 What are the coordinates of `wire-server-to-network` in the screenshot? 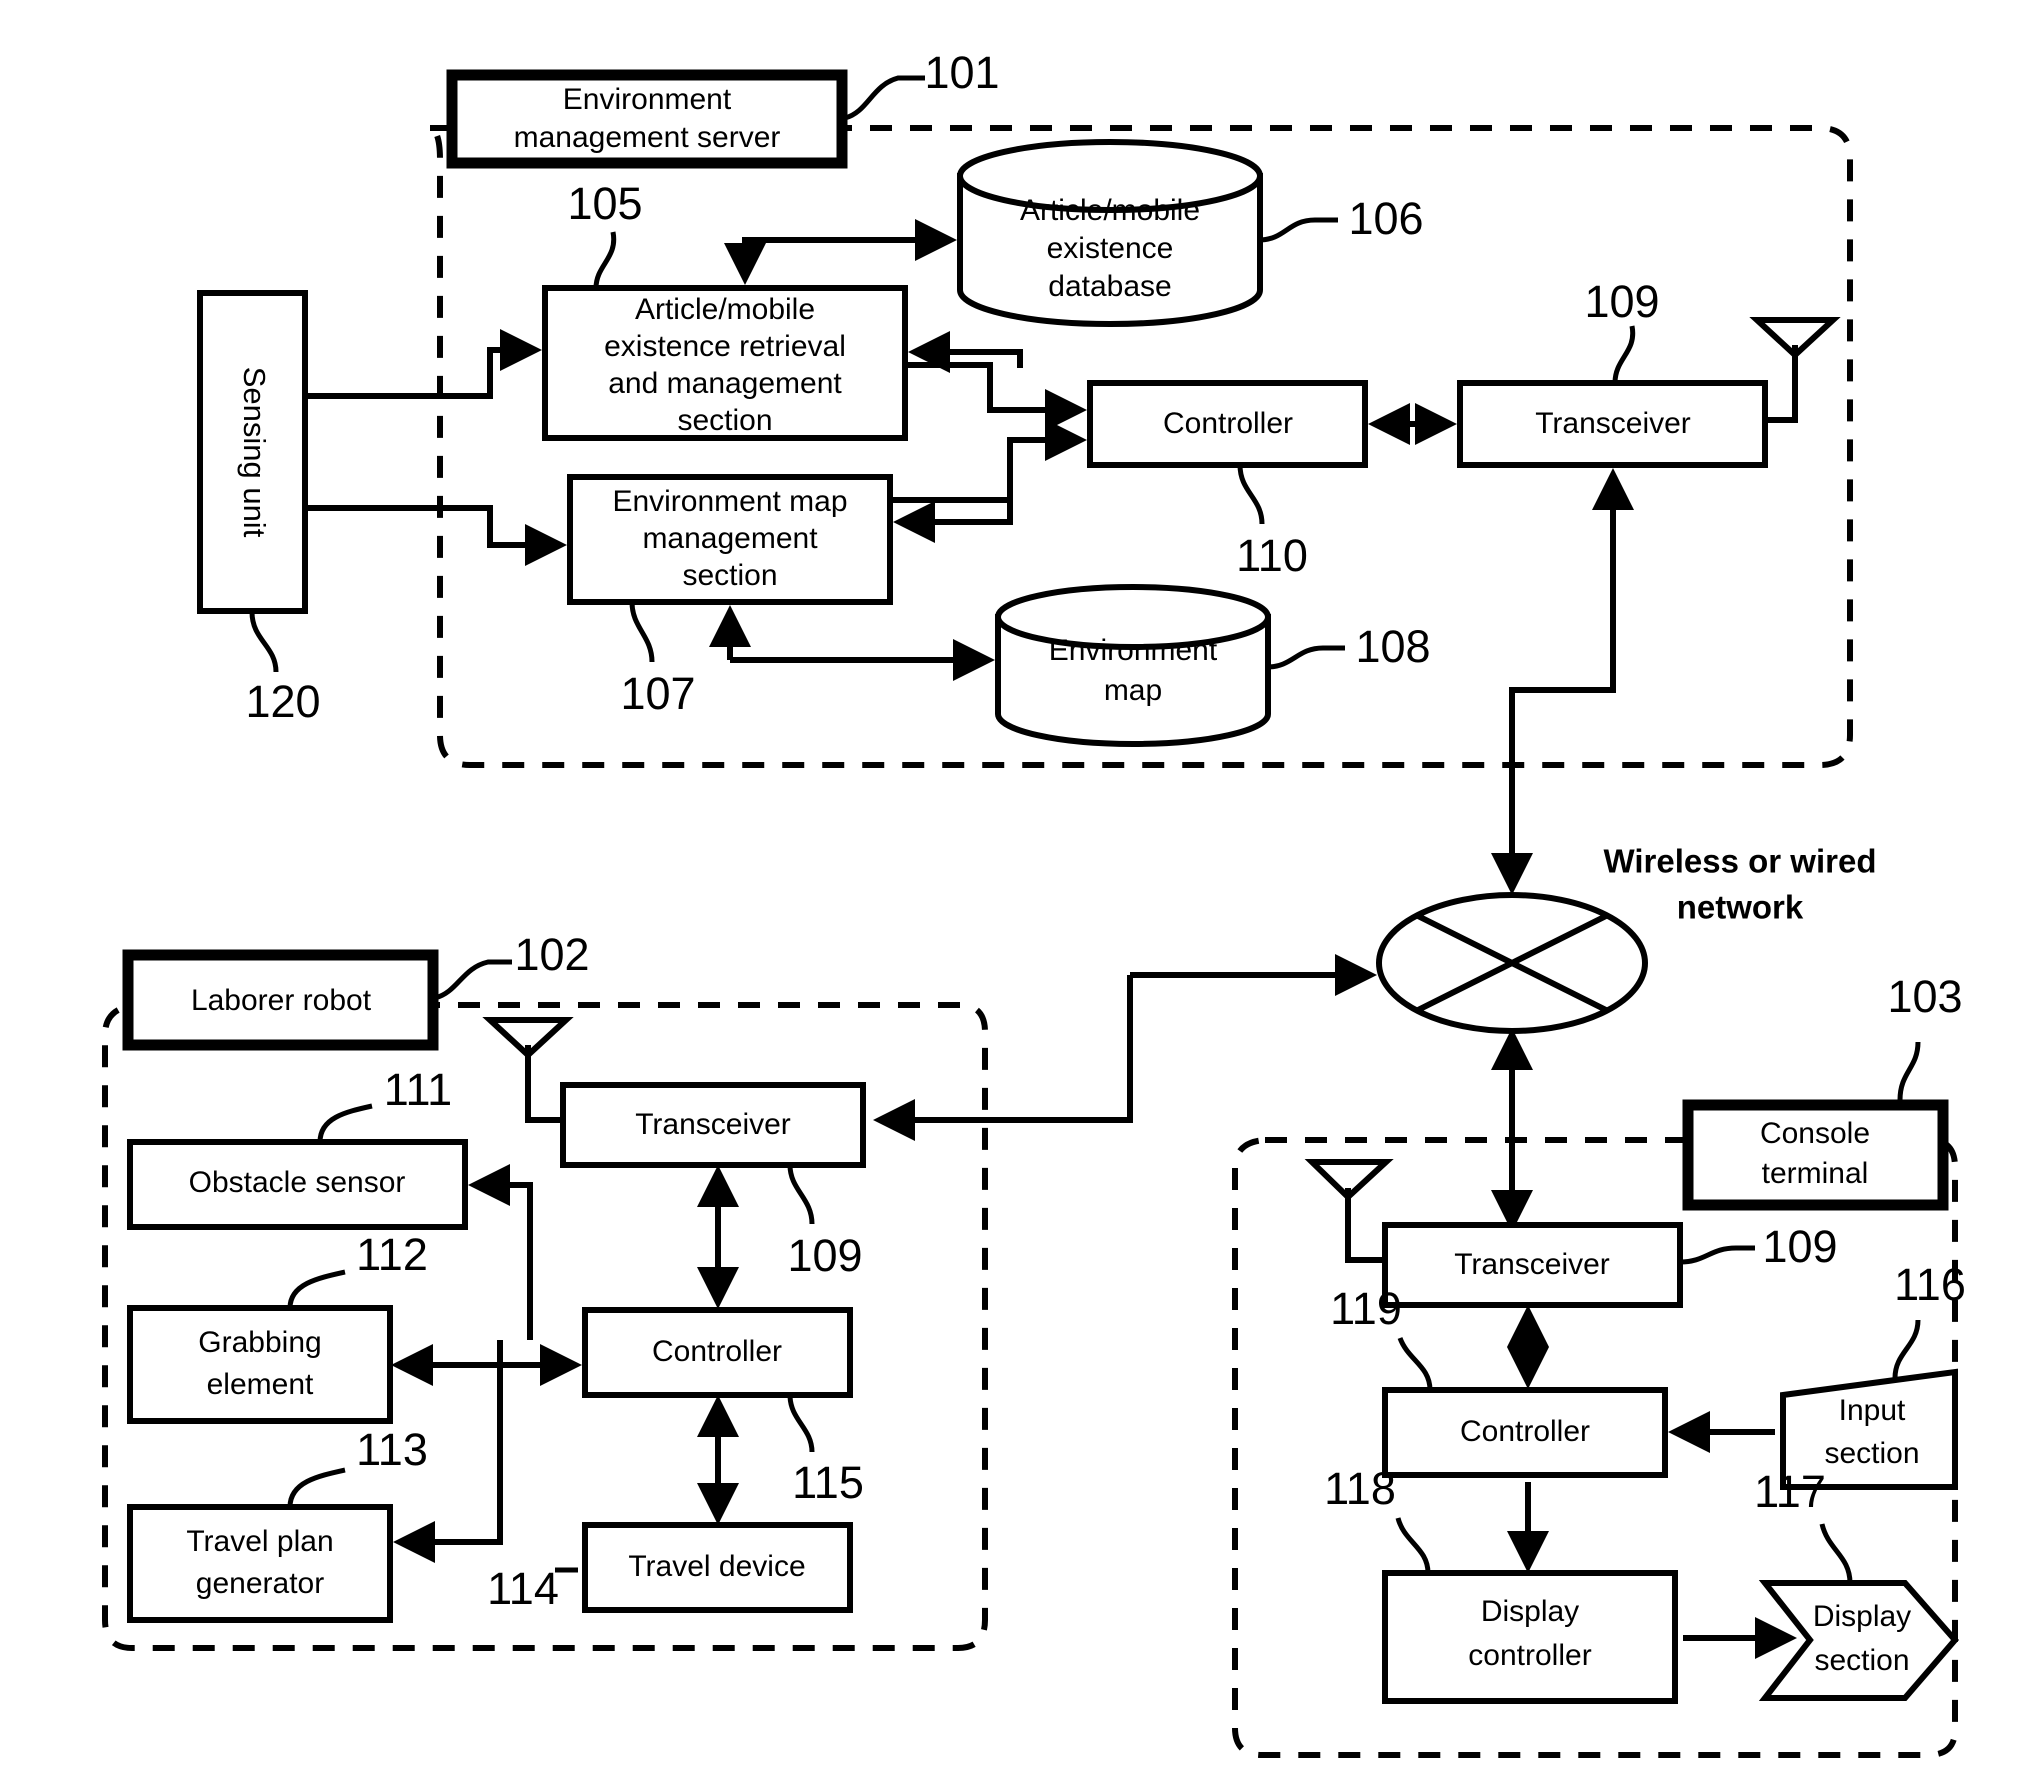 It's located at (1571, 674).